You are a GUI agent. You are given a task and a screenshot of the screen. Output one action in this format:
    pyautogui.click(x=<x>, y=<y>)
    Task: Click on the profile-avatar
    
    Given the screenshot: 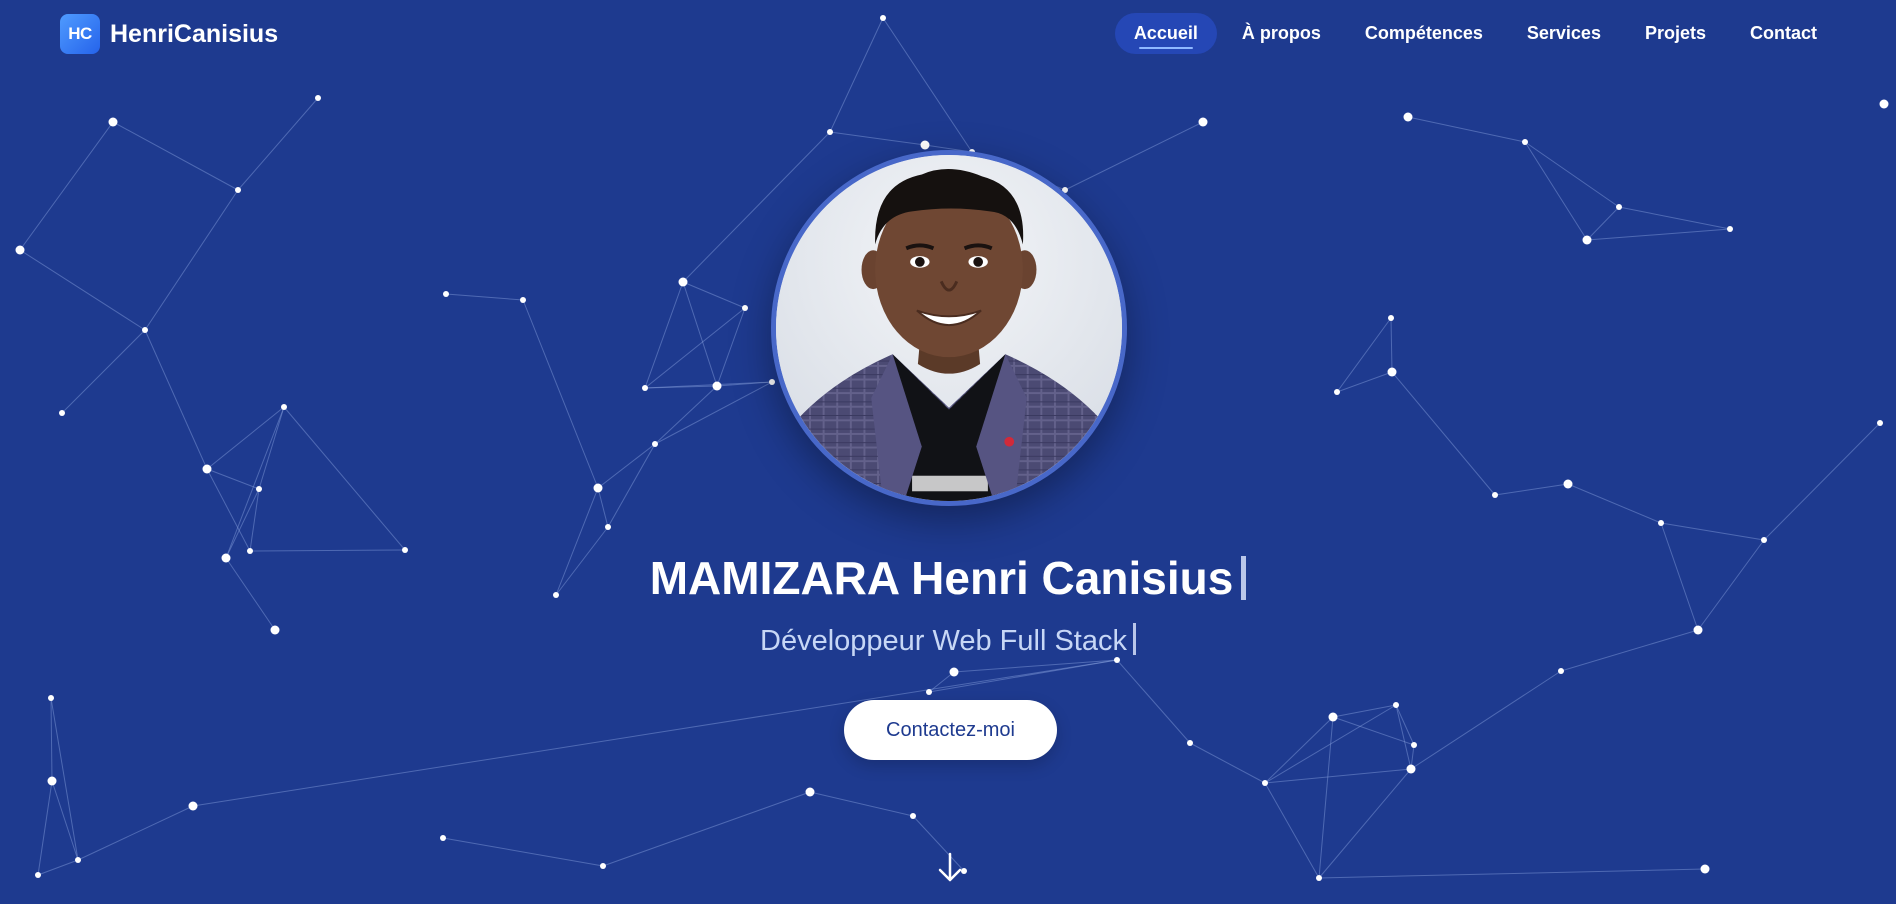 What is the action you would take?
    pyautogui.click(x=949, y=328)
    